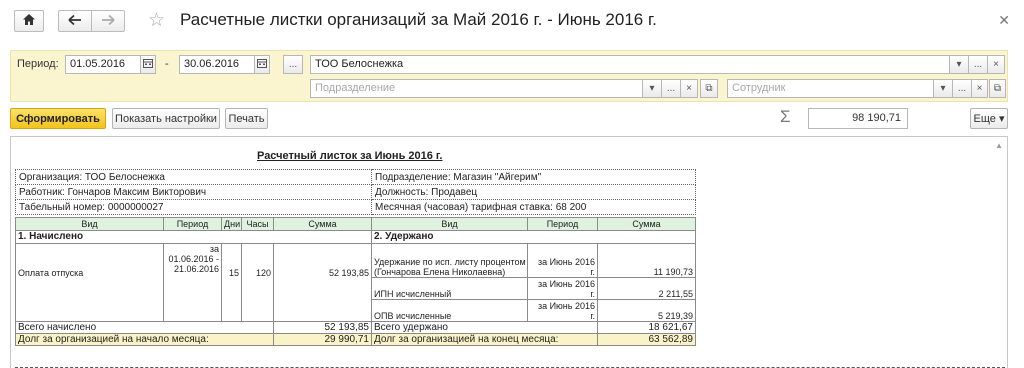 The image size is (1024, 368). Describe the element at coordinates (943, 88) in the screenshot. I see `employee-dropdown-button: ▾` at that location.